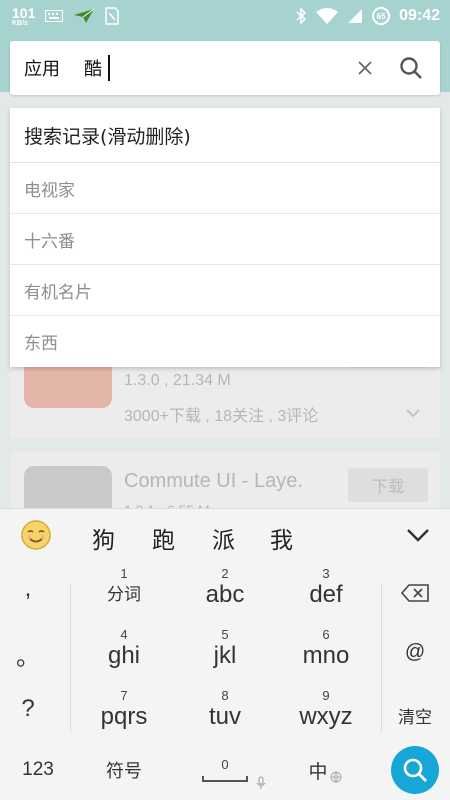  What do you see at coordinates (325, 770) in the screenshot?
I see `language-key: 中` at bounding box center [325, 770].